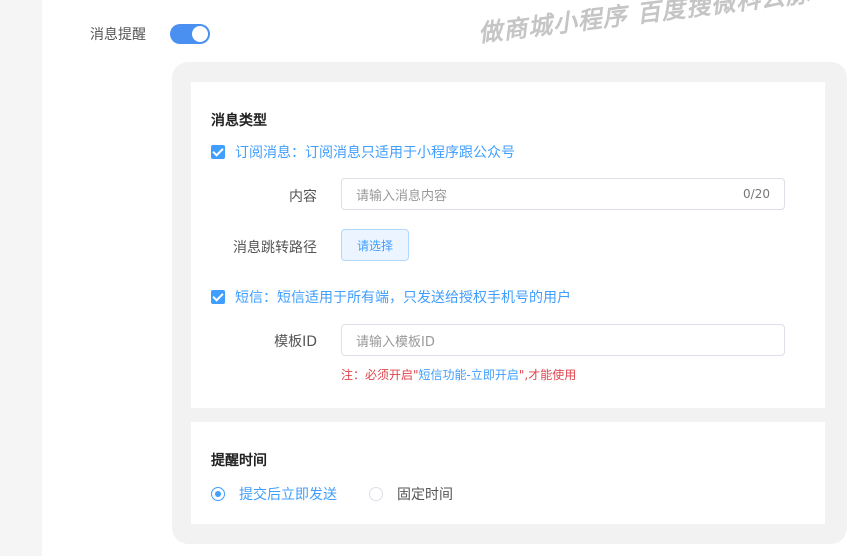 This screenshot has width=849, height=556. What do you see at coordinates (218, 494) in the screenshot?
I see `radio-immediate-circle` at bounding box center [218, 494].